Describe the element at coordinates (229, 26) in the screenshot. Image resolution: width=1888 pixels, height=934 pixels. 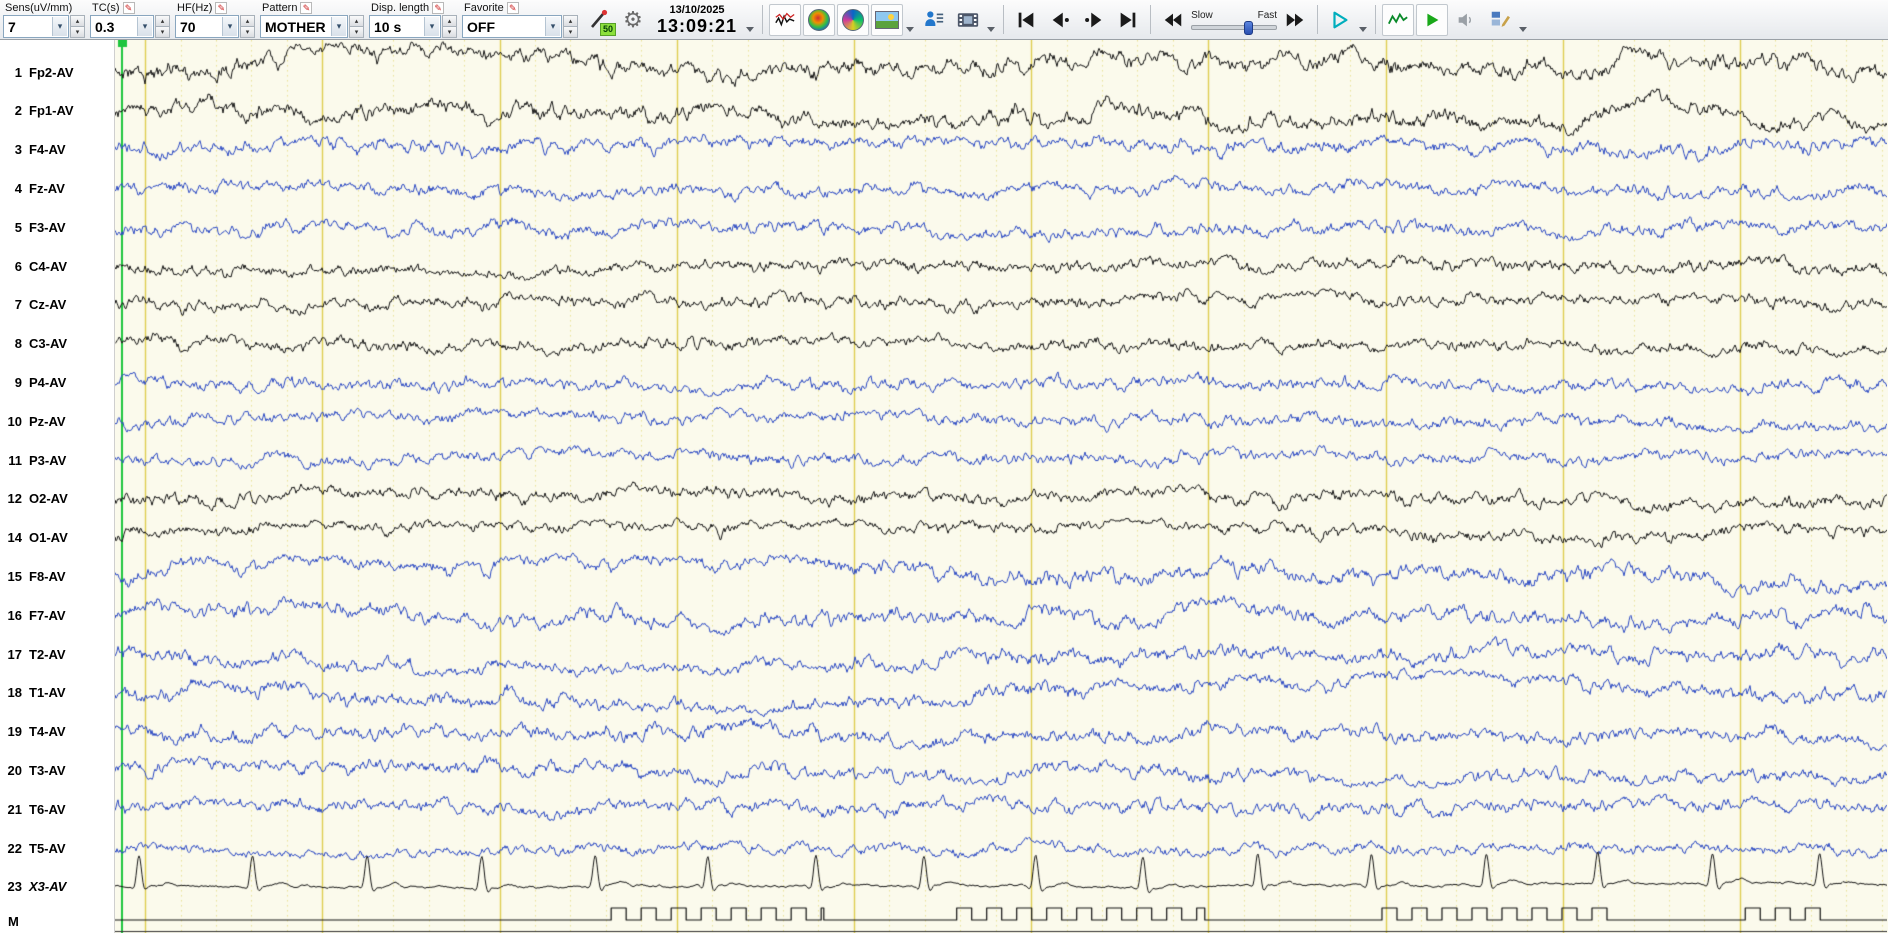
I see `hf-dropdown-arrow-icon: ▾` at that location.